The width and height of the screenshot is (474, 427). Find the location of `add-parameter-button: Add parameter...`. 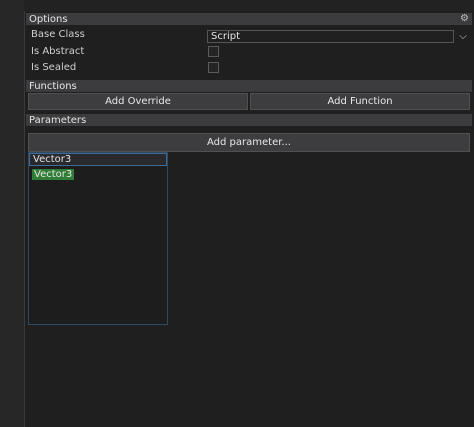

add-parameter-button: Add parameter... is located at coordinates (249, 142).